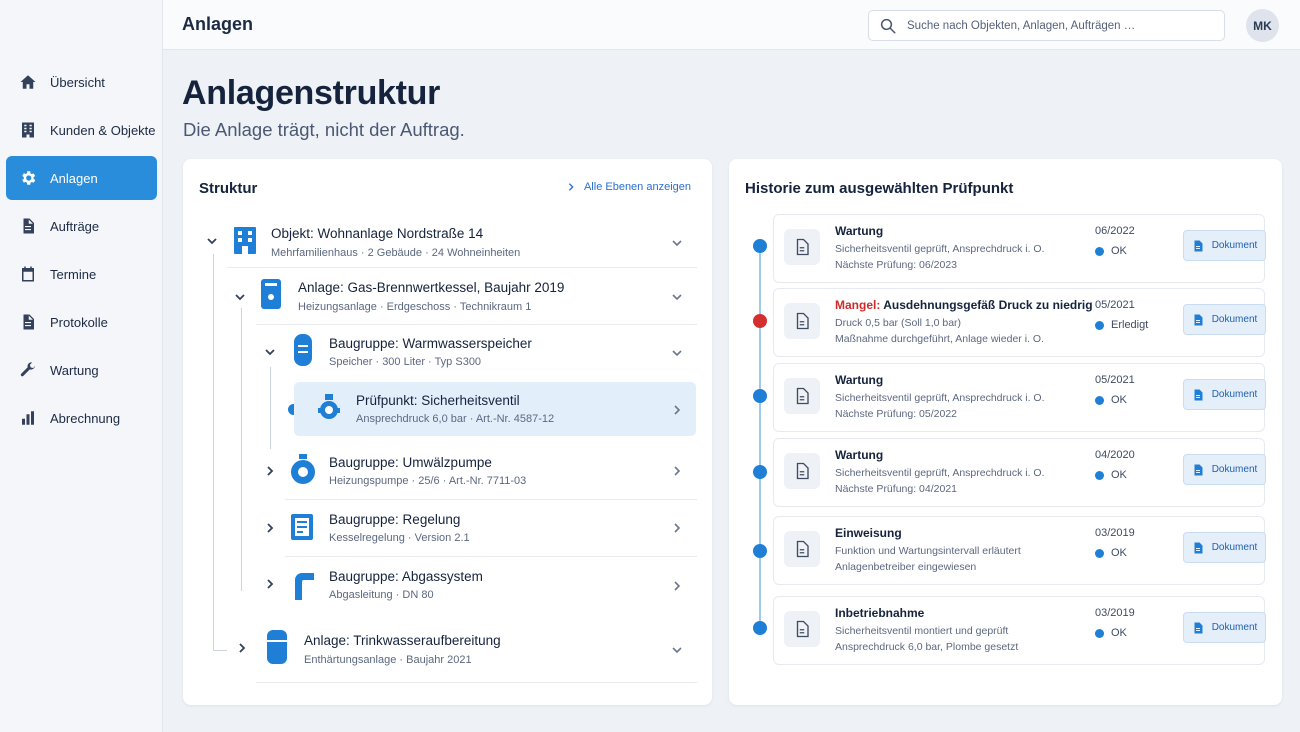 The image size is (1300, 732). What do you see at coordinates (1130, 325) in the screenshot?
I see `status-text: Erledigt` at bounding box center [1130, 325].